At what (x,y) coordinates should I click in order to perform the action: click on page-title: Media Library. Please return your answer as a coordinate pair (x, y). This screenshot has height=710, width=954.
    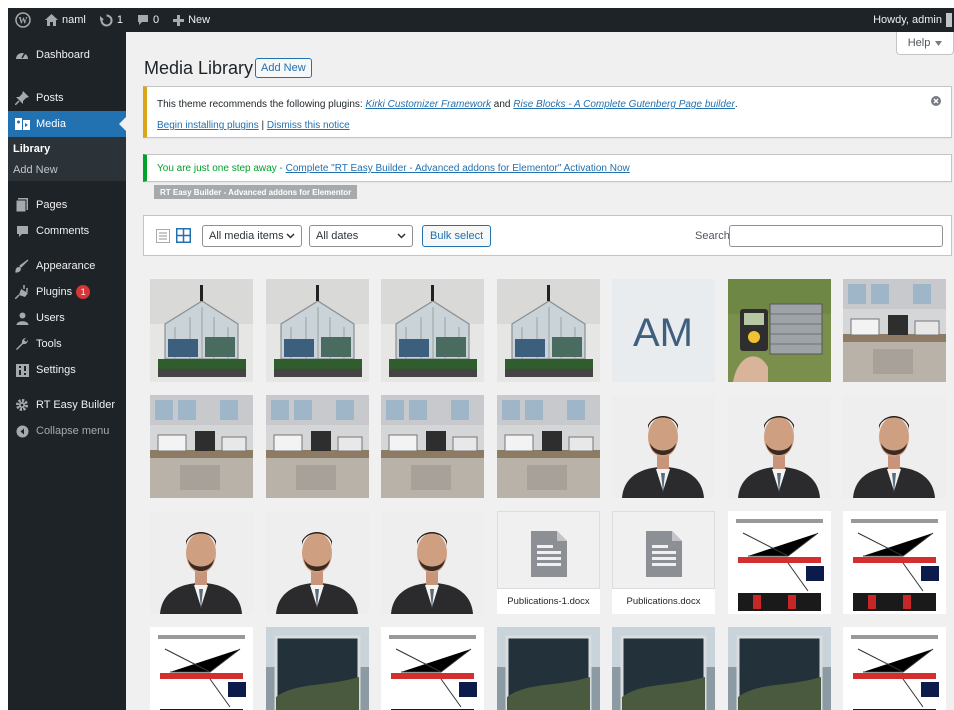
    Looking at the image, I should click on (199, 68).